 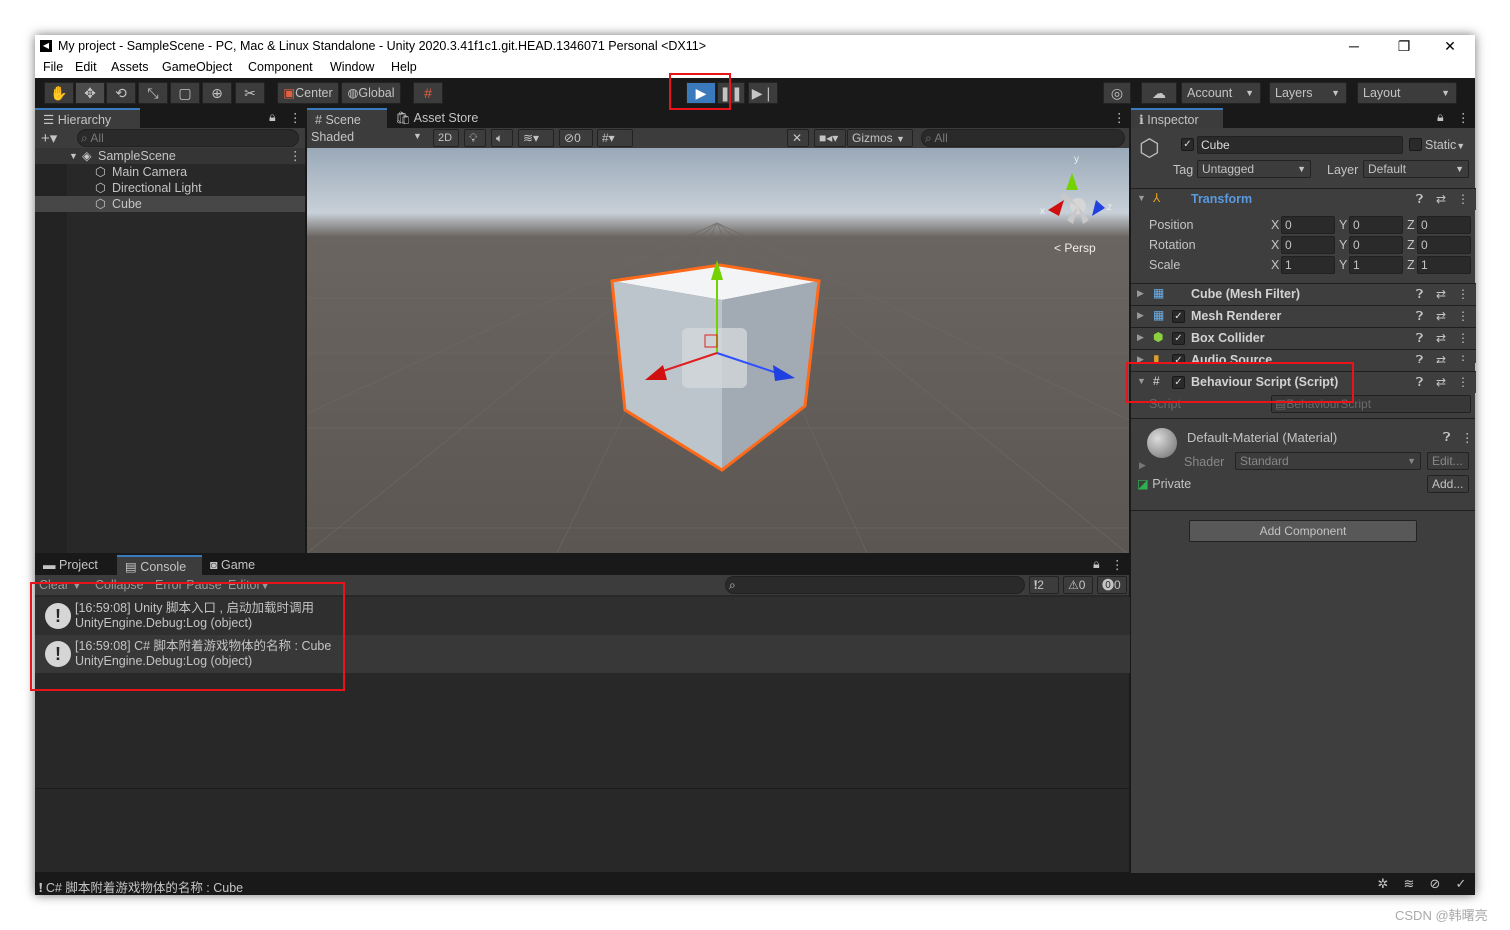 What do you see at coordinates (1159, 93) in the screenshot?
I see `cloud-icon: ☁` at bounding box center [1159, 93].